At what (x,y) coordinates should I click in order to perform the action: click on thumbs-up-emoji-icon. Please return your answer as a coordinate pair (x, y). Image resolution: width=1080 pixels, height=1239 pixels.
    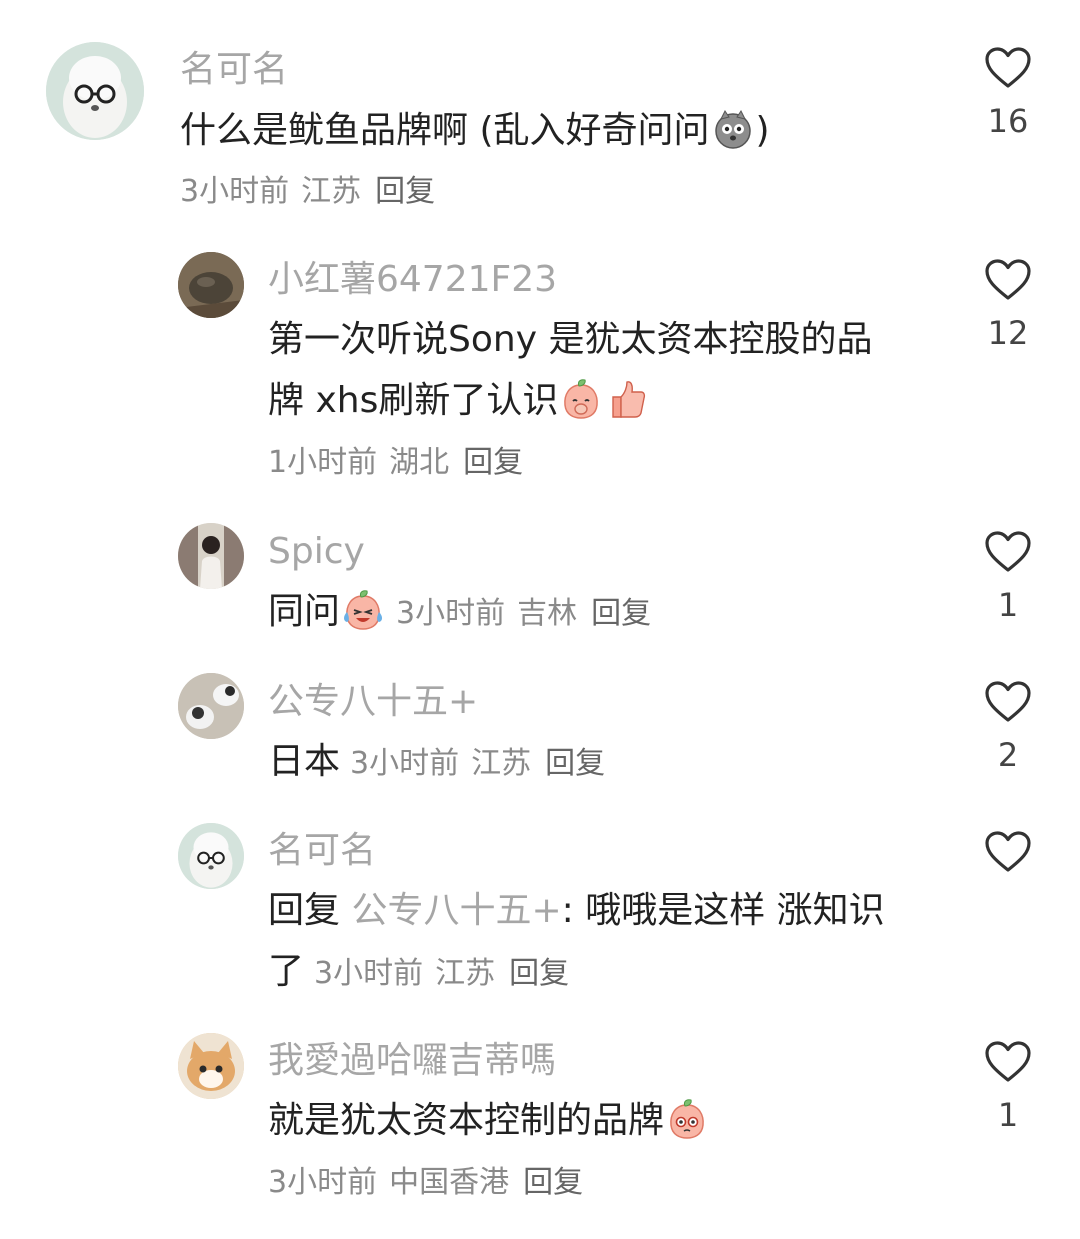
    Looking at the image, I should click on (629, 399).